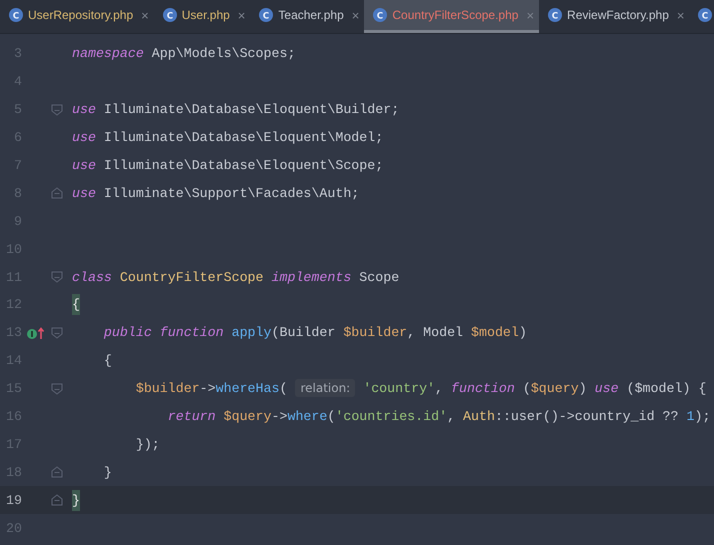 Image resolution: width=714 pixels, height=545 pixels. I want to click on code-token: Auth, so click(479, 416).